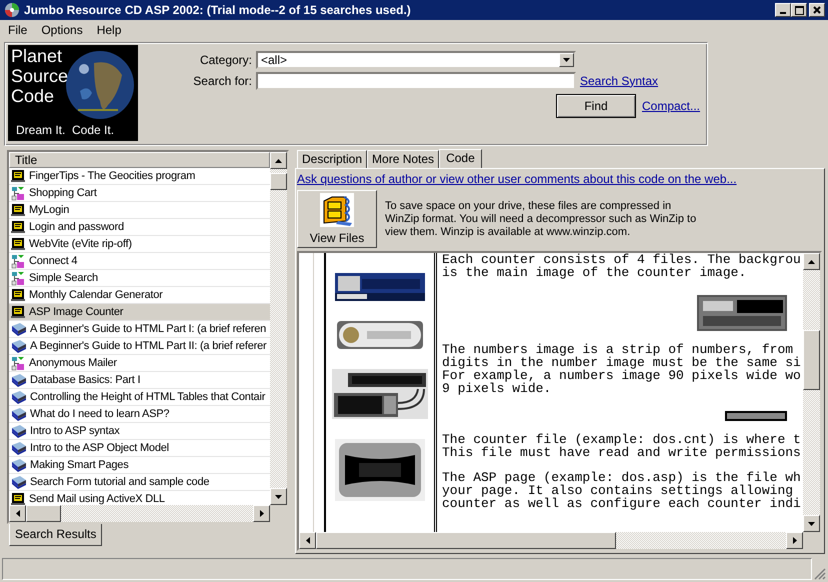 This screenshot has height=582, width=828. What do you see at coordinates (55, 535) in the screenshot?
I see `search-results-tab: Search Results` at bounding box center [55, 535].